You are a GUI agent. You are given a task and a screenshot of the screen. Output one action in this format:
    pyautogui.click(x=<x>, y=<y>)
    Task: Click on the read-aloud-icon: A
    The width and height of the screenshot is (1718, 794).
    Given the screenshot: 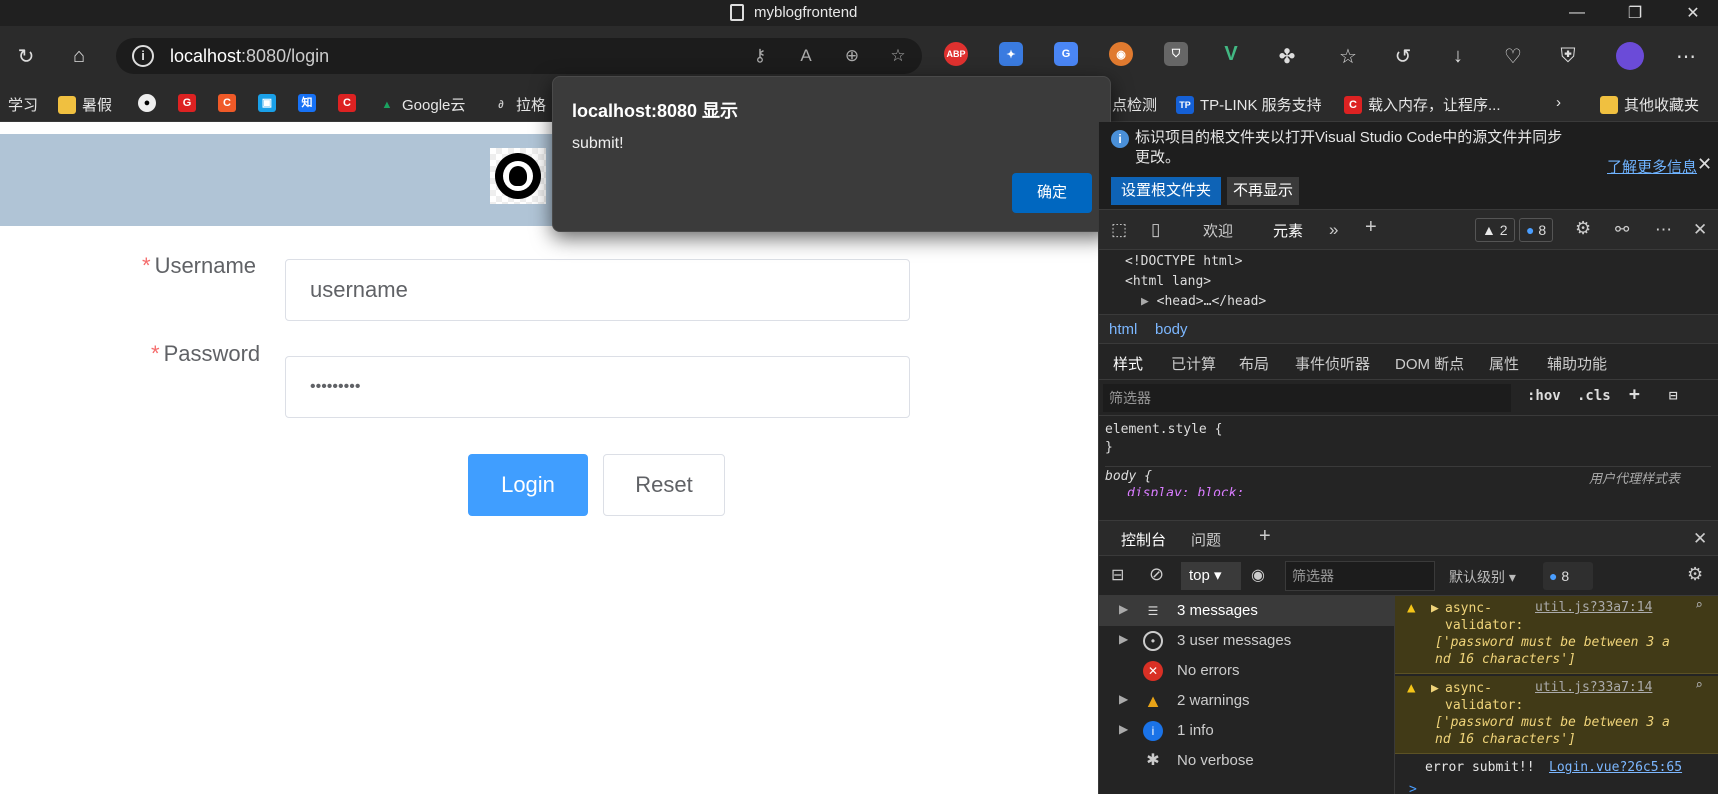 What is the action you would take?
    pyautogui.click(x=806, y=56)
    